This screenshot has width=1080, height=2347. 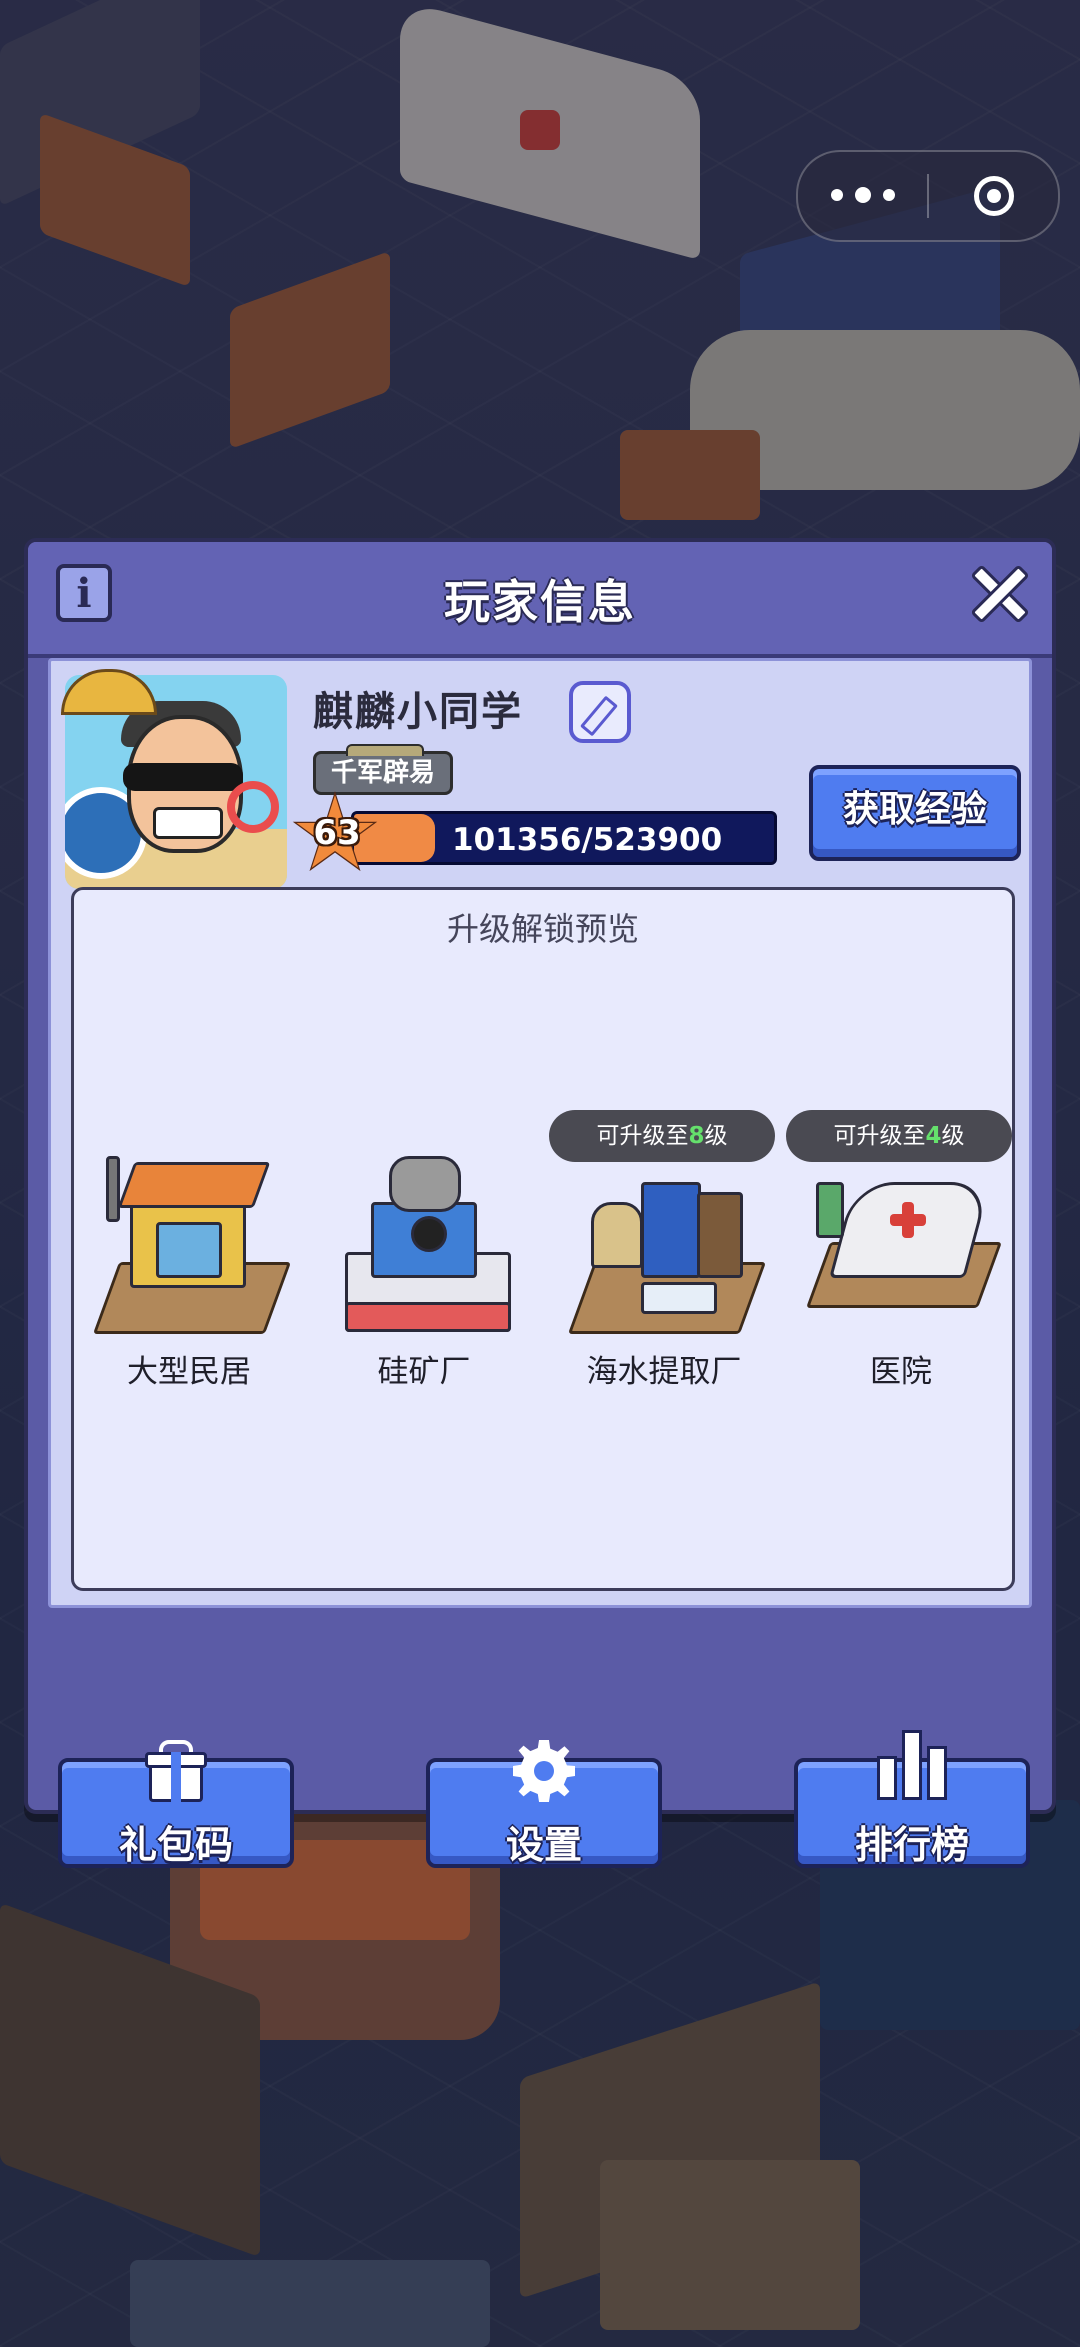 What do you see at coordinates (543, 1845) in the screenshot?
I see `settings-label: 设置` at bounding box center [543, 1845].